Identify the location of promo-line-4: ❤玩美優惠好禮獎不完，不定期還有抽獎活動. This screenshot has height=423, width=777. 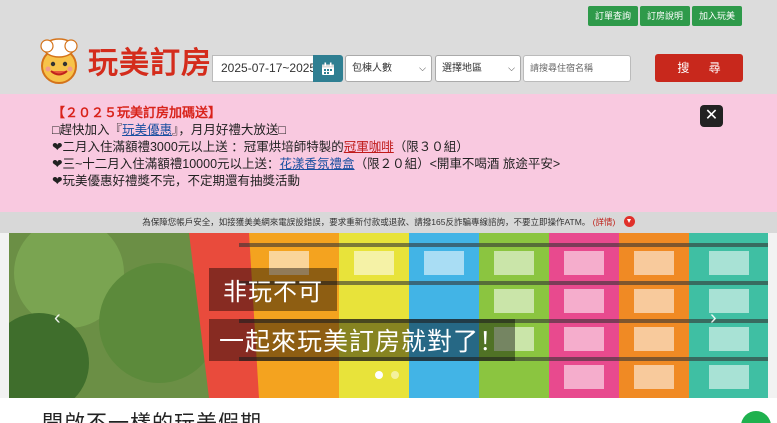
(176, 181).